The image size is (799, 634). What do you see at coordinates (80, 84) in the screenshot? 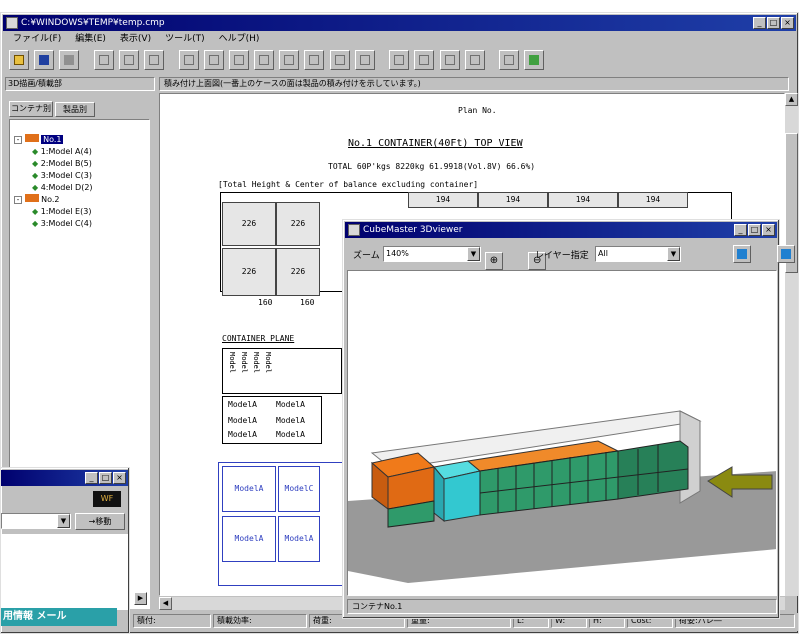
I see `left-panel-header: 3D描画/積載部` at bounding box center [80, 84].